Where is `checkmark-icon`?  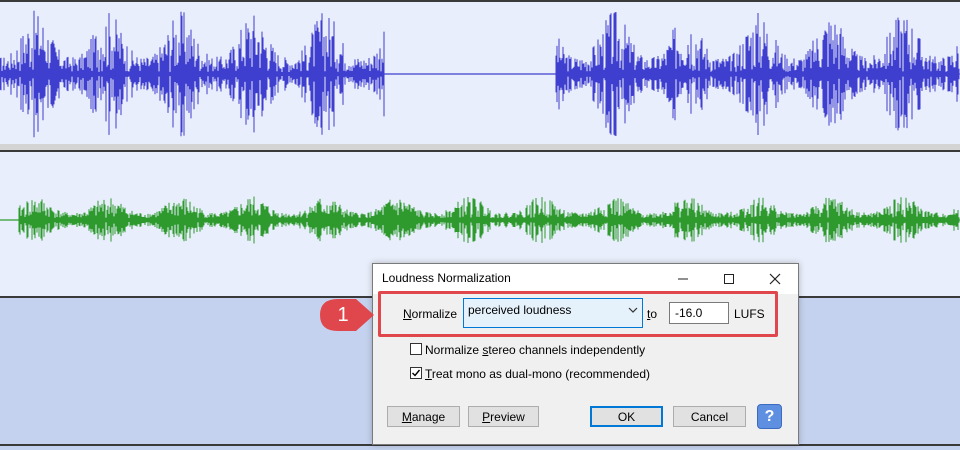
checkmark-icon is located at coordinates (416, 373).